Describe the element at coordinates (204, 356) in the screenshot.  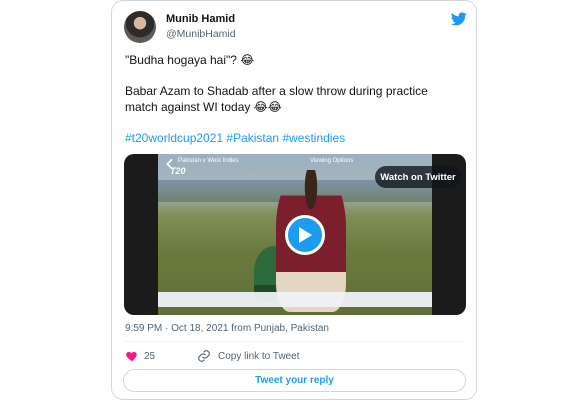
I see `link-icon` at that location.